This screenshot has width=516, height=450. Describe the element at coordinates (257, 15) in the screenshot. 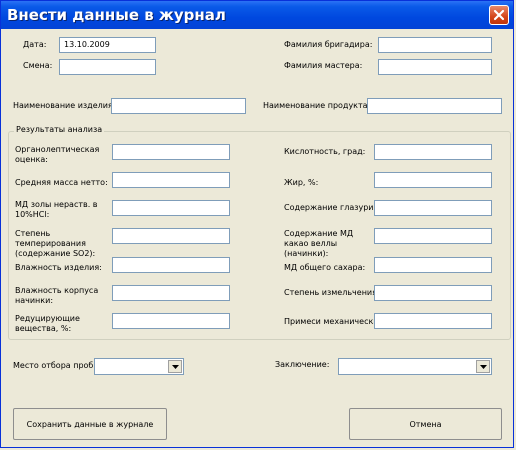

I see `title-bar: Внести данные в журнал` at that location.